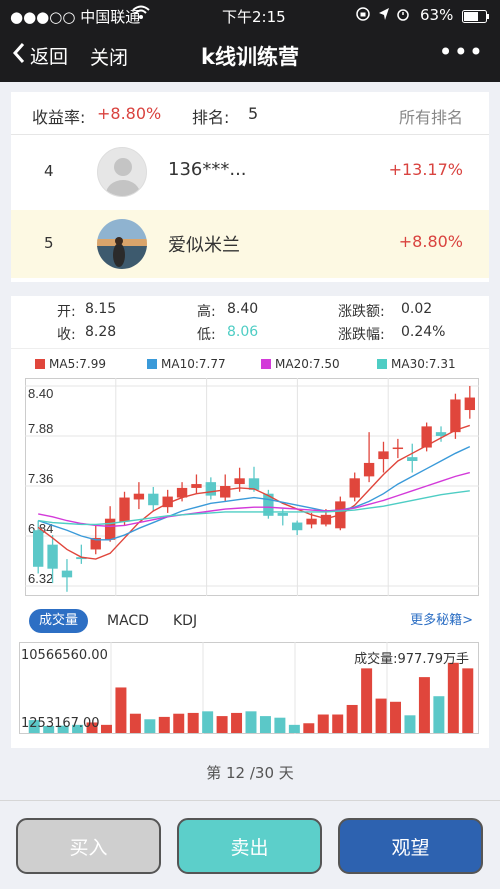 The image size is (500, 889). What do you see at coordinates (441, 618) in the screenshot?
I see `more-tips-link: 更多秘籍>` at bounding box center [441, 618].